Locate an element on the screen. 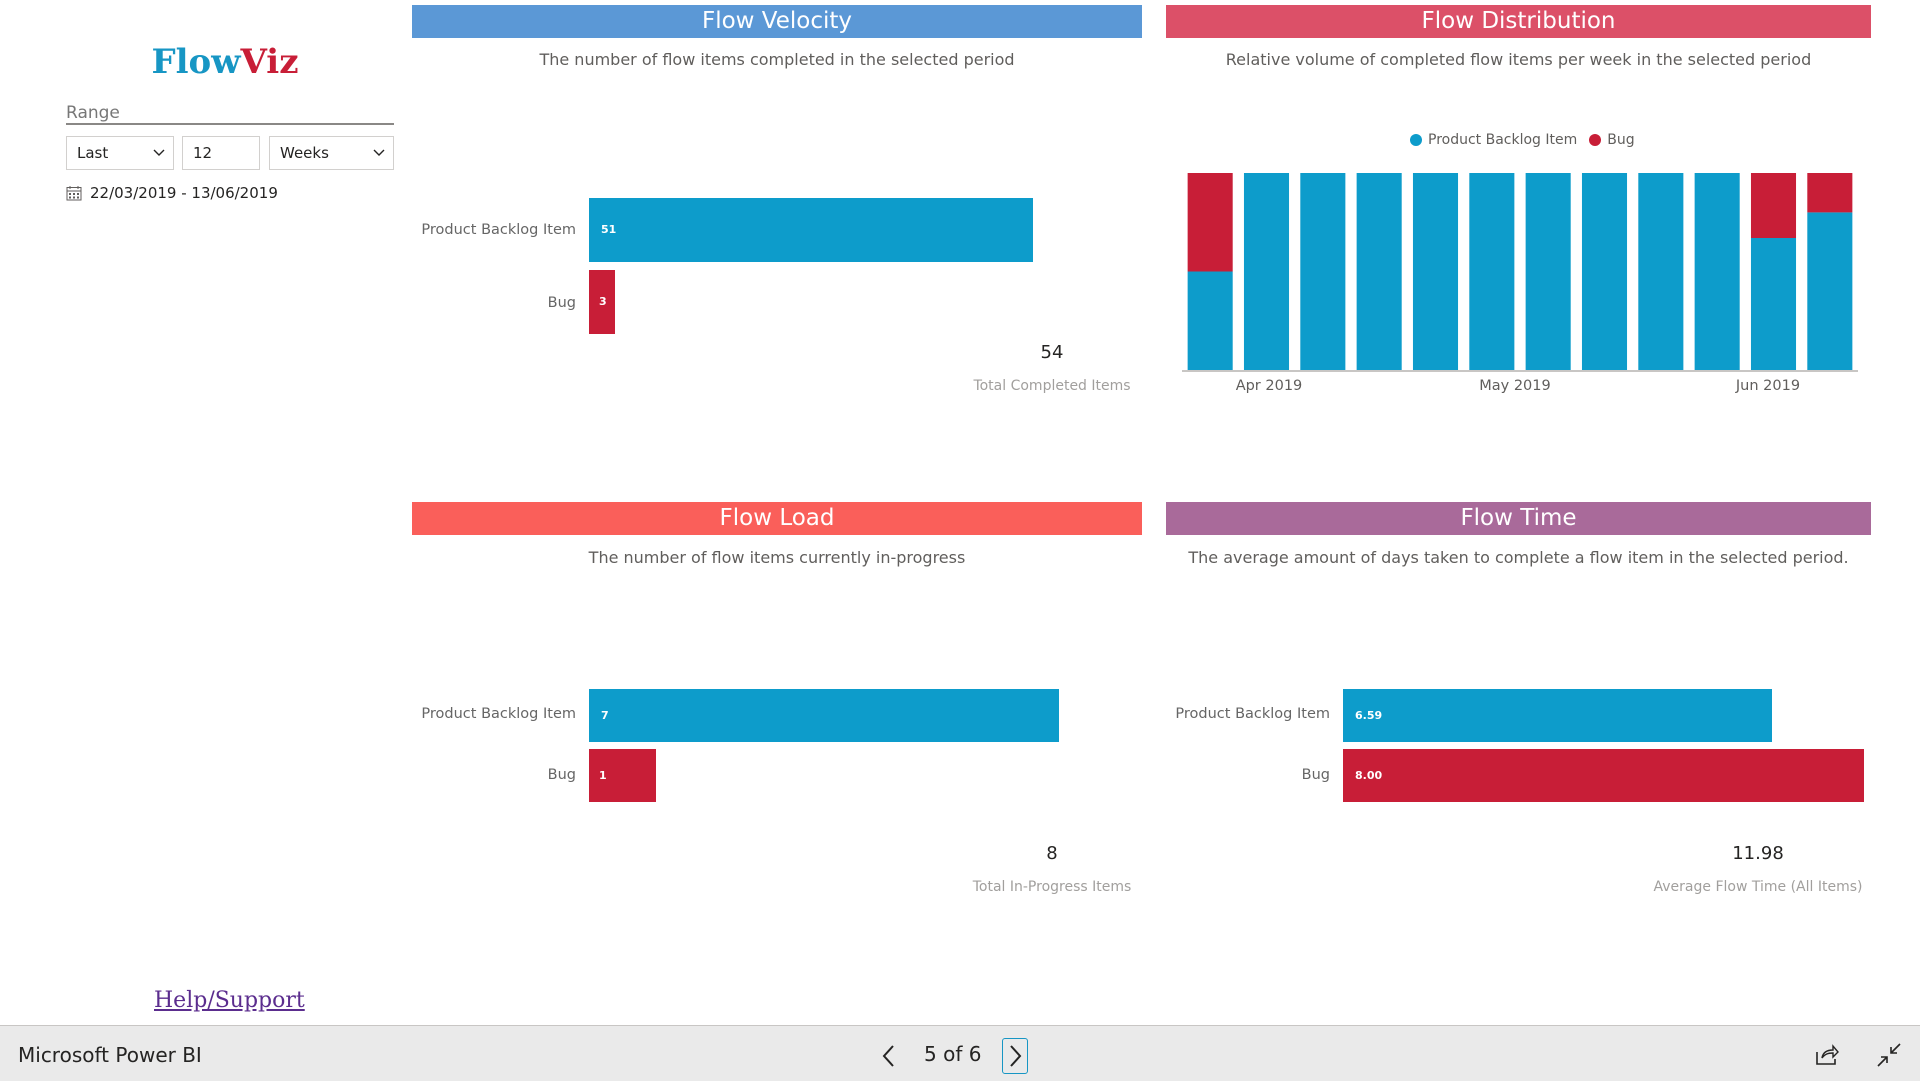 This screenshot has height=1081, width=1920. previous-page-button is located at coordinates (889, 1056).